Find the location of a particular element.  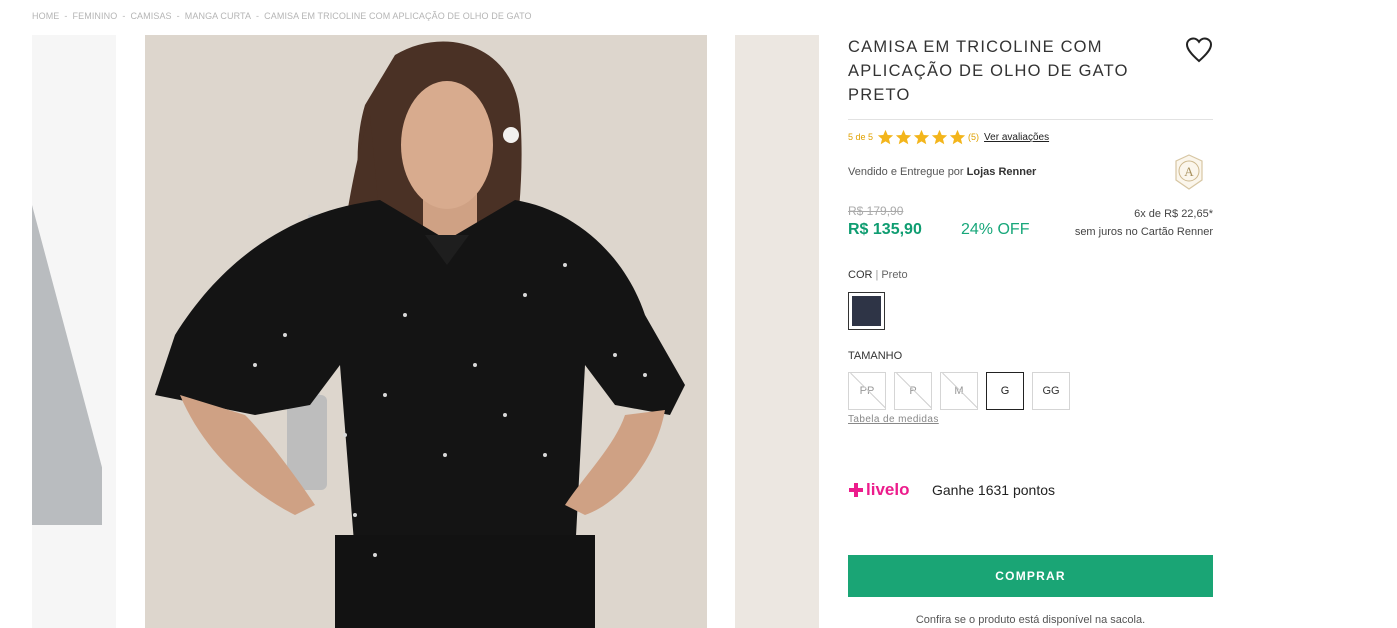

color-swatch-preto is located at coordinates (866, 311).